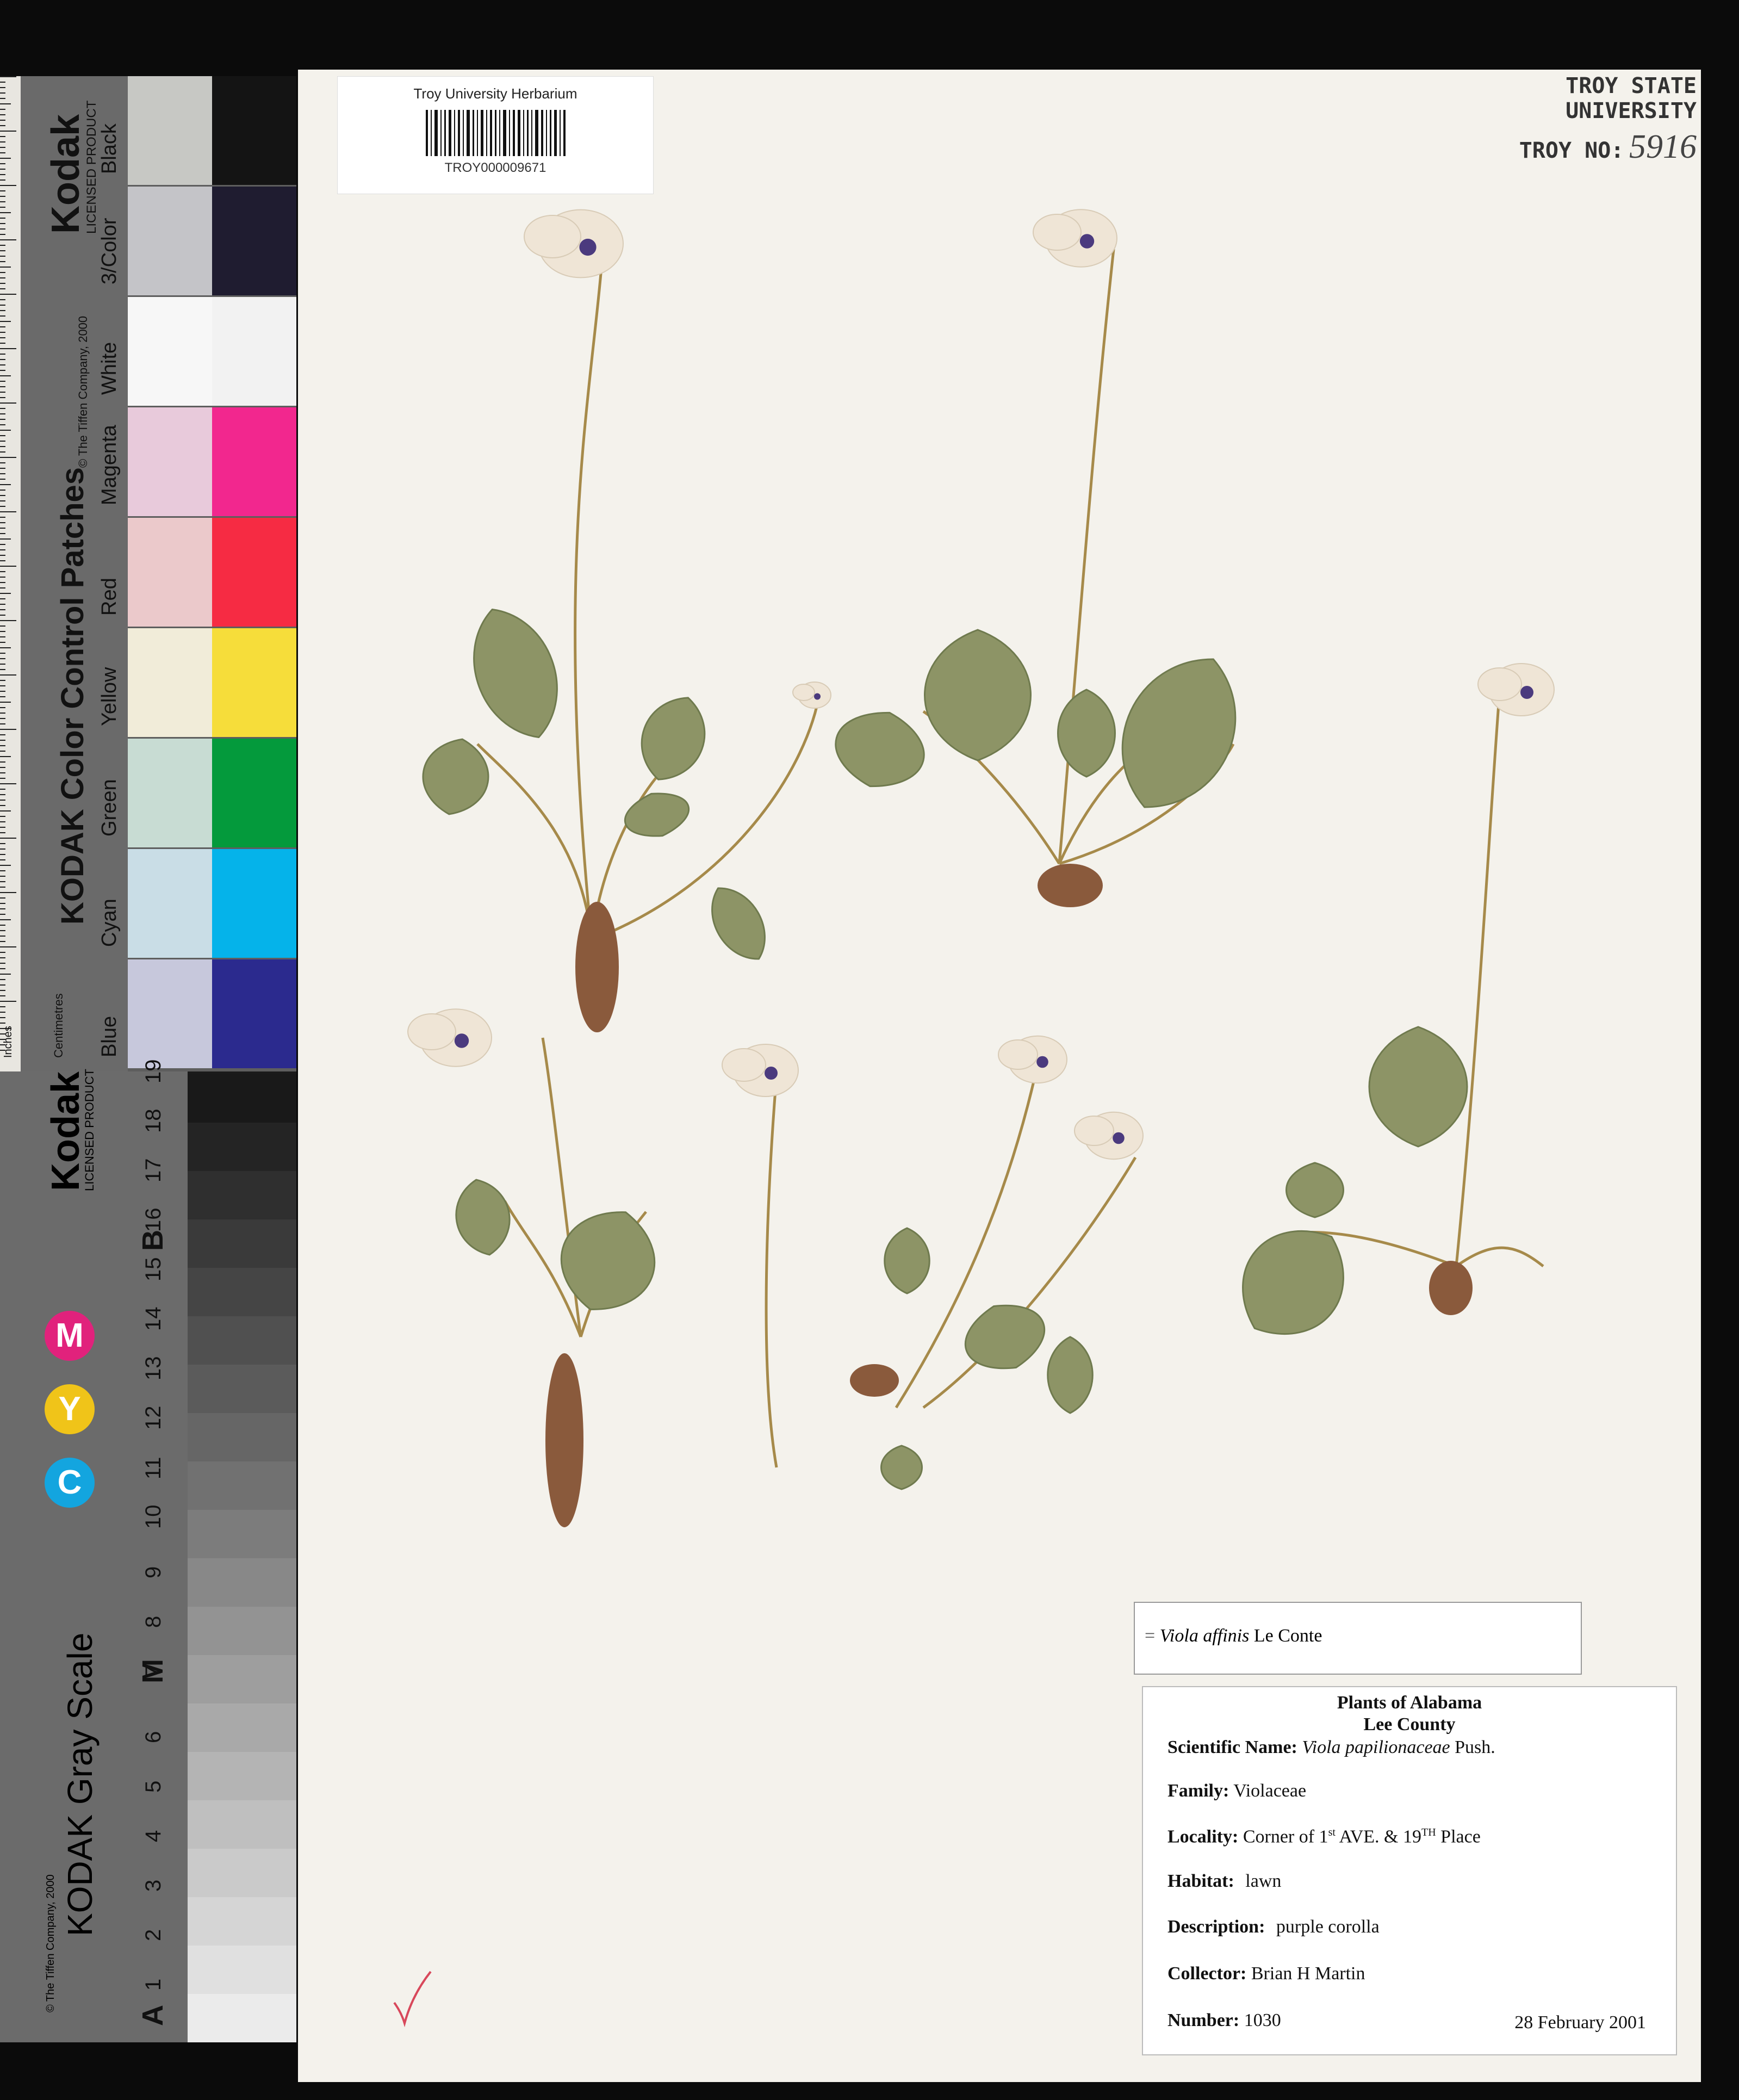  What do you see at coordinates (110, 465) in the screenshot?
I see `color-patch-label: Magenta` at bounding box center [110, 465].